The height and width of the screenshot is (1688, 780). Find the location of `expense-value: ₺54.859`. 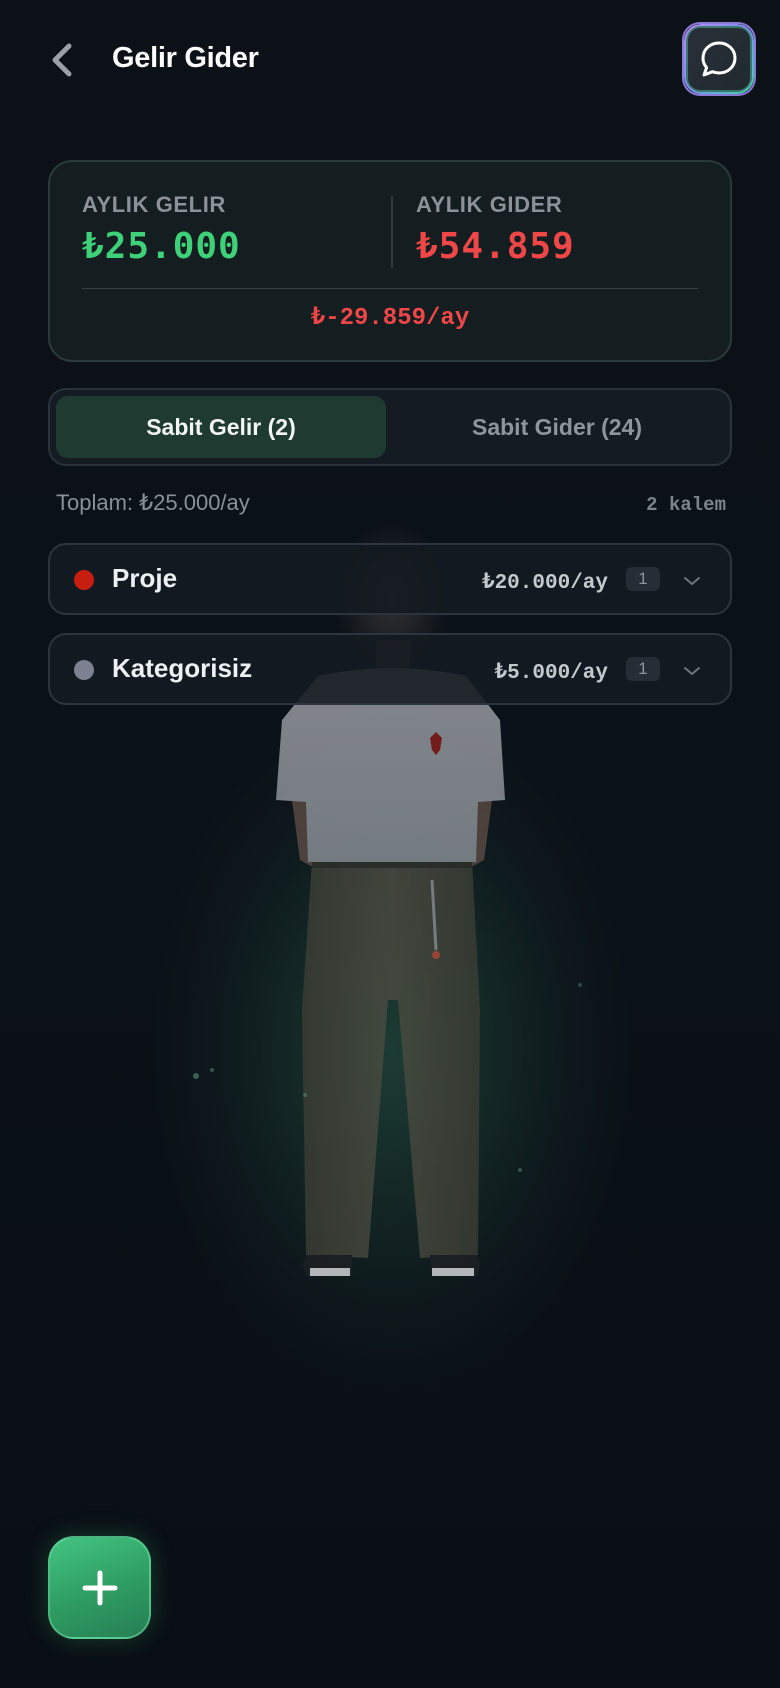

expense-value: ₺54.859 is located at coordinates (495, 246).